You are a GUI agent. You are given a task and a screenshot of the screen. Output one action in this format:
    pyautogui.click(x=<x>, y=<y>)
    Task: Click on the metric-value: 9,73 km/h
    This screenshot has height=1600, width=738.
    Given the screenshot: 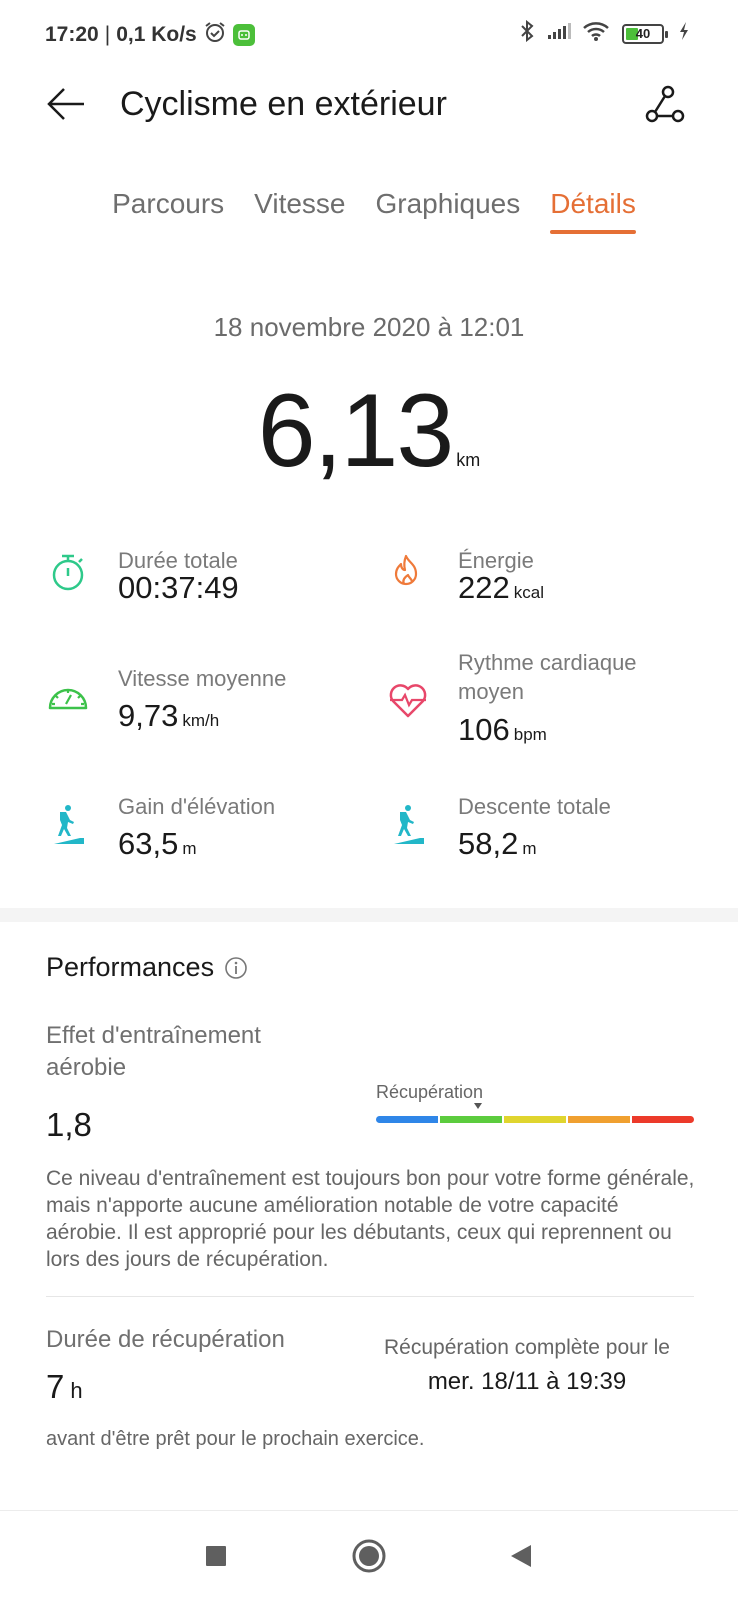 What is the action you would take?
    pyautogui.click(x=168, y=716)
    